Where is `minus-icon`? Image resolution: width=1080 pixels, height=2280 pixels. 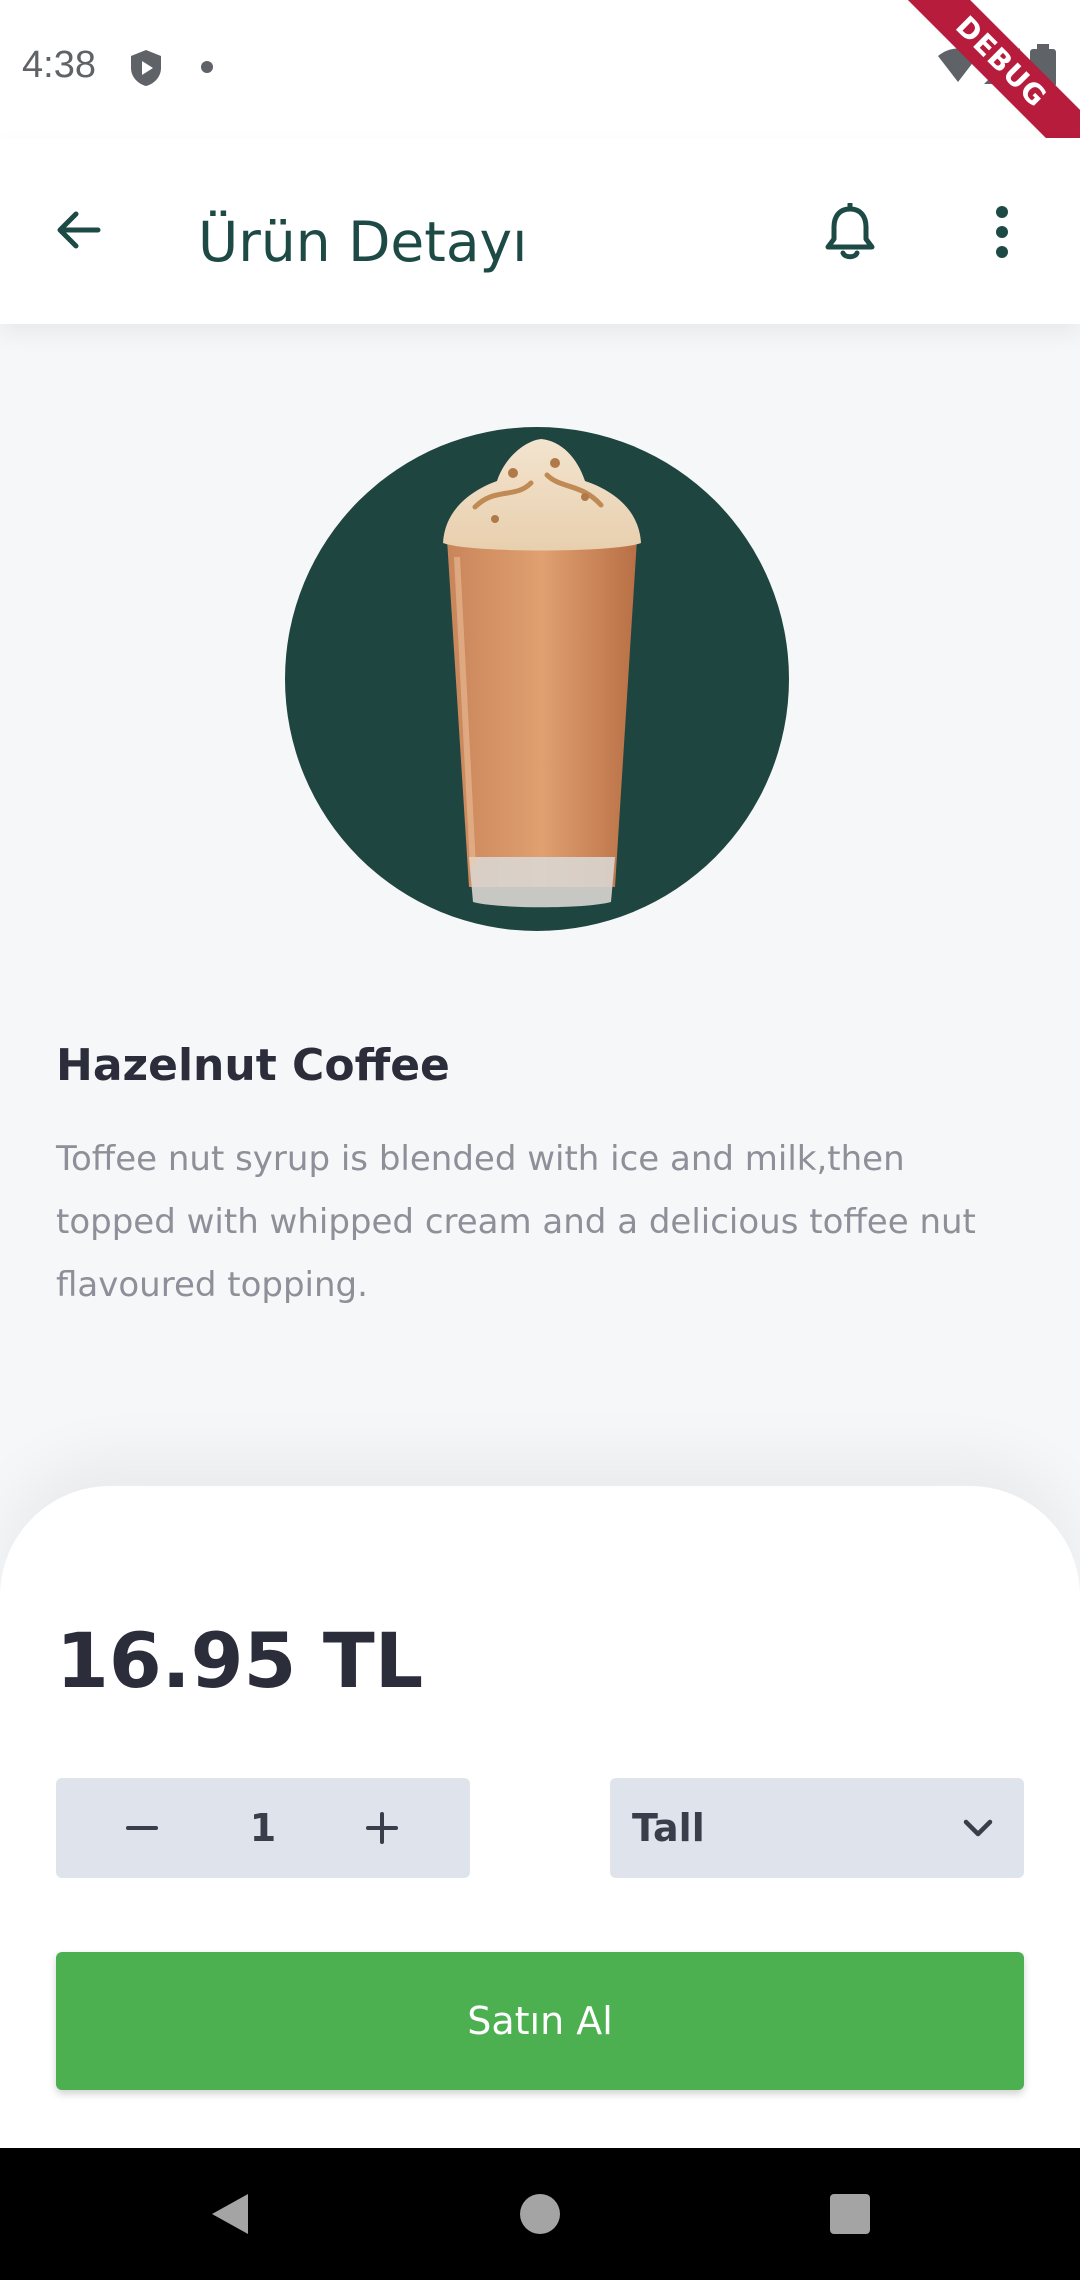
minus-icon is located at coordinates (142, 1828).